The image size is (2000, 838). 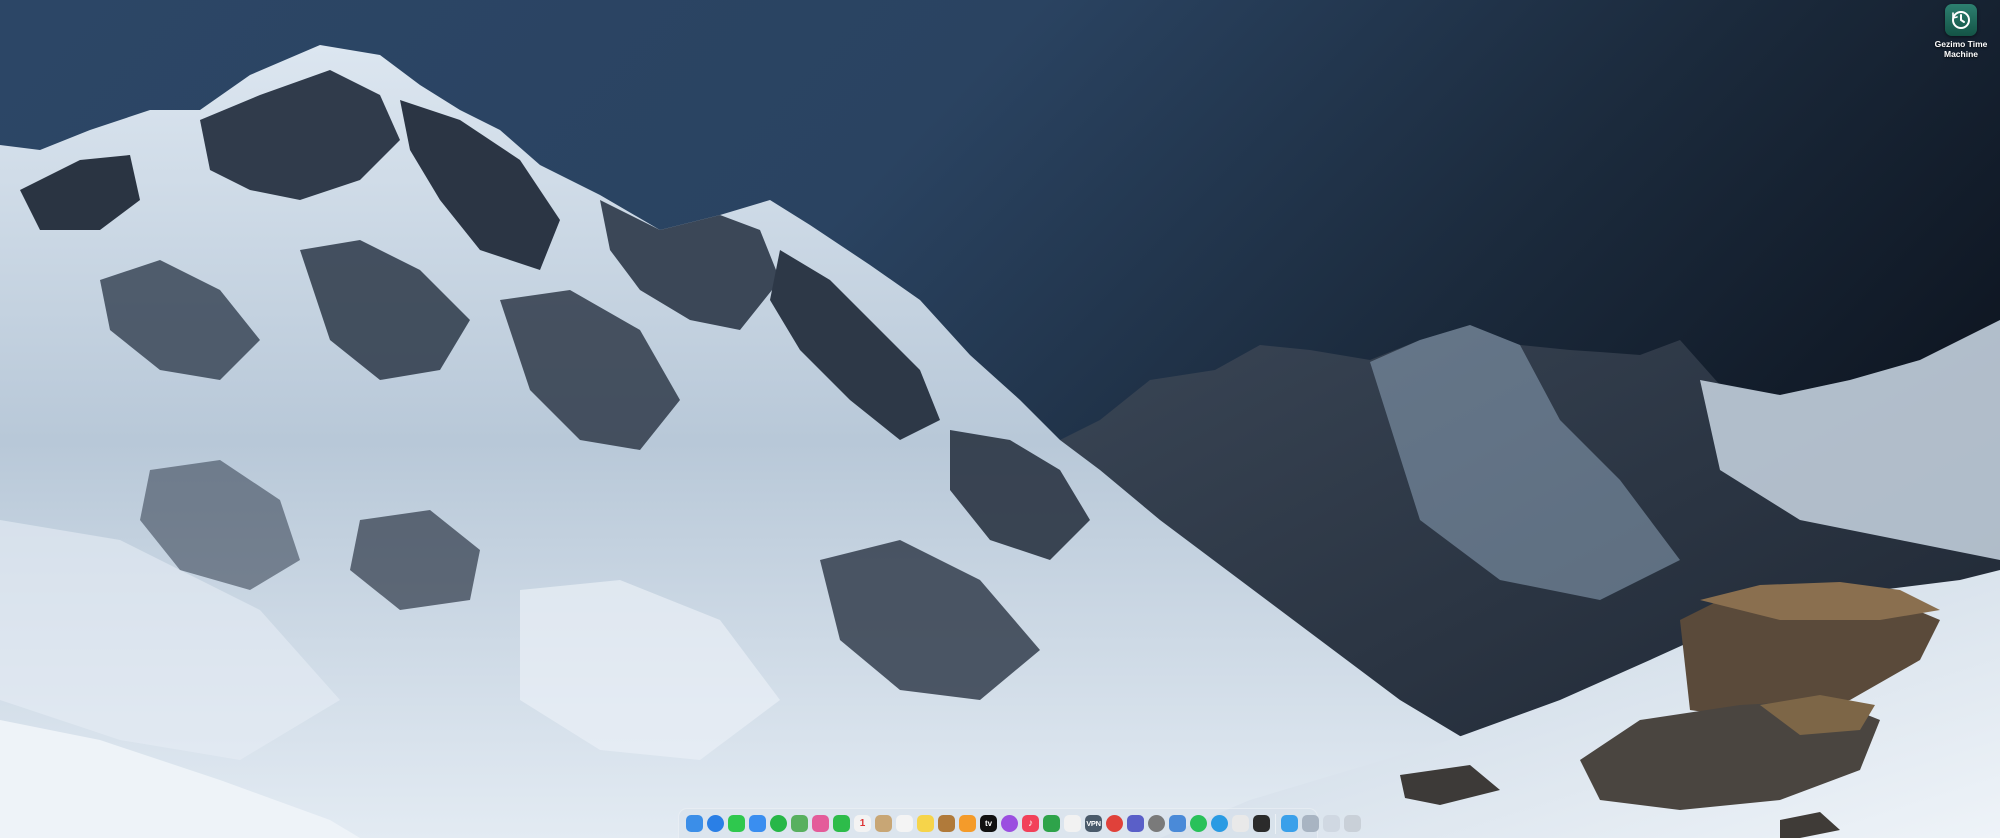 What do you see at coordinates (904, 823) in the screenshot?
I see `reminders-icon` at bounding box center [904, 823].